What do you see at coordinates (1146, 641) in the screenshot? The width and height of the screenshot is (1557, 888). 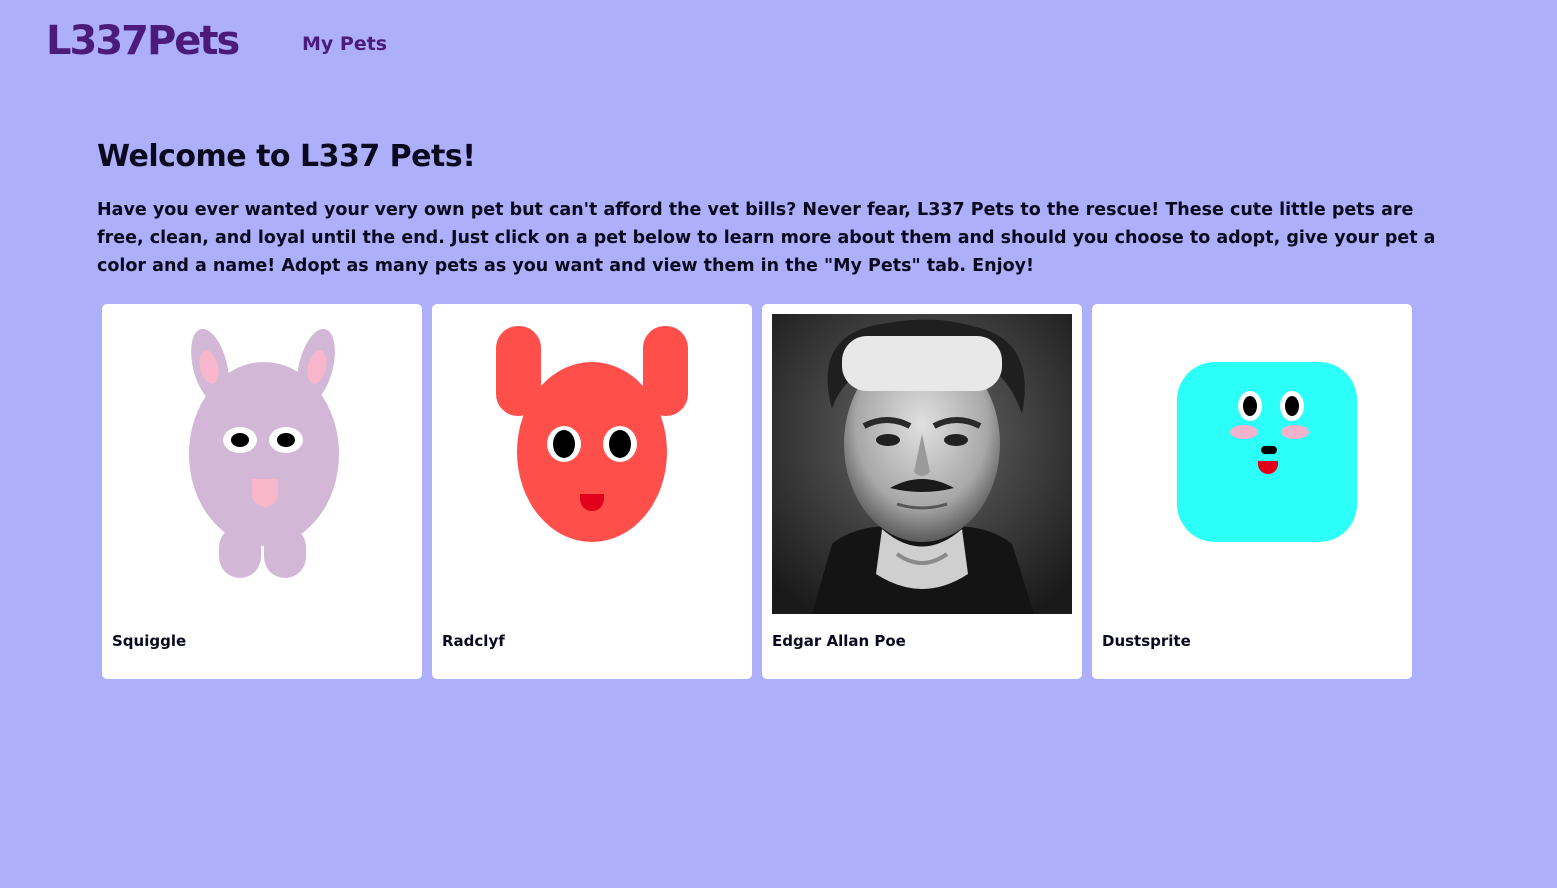 I see `pet-name: Dustsprite` at bounding box center [1146, 641].